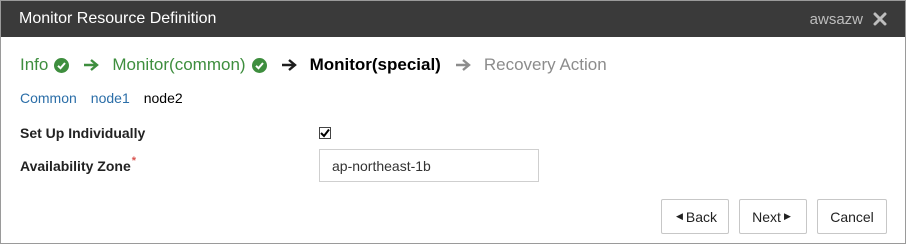  Describe the element at coordinates (179, 64) in the screenshot. I see `step-monitor-common-label: Monitor(common)` at that location.